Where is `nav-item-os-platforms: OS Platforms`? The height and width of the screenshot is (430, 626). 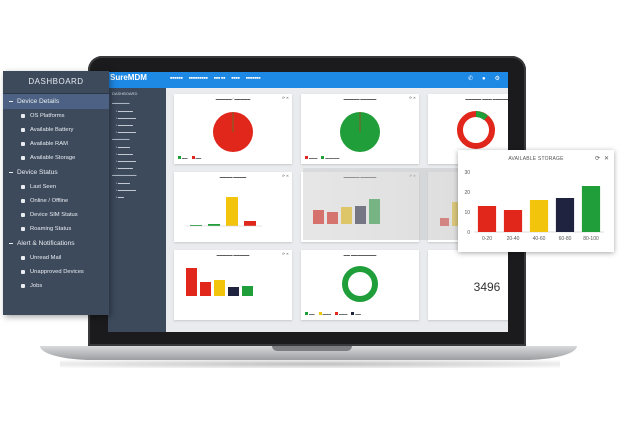 nav-item-os-platforms: OS Platforms is located at coordinates (56, 116).